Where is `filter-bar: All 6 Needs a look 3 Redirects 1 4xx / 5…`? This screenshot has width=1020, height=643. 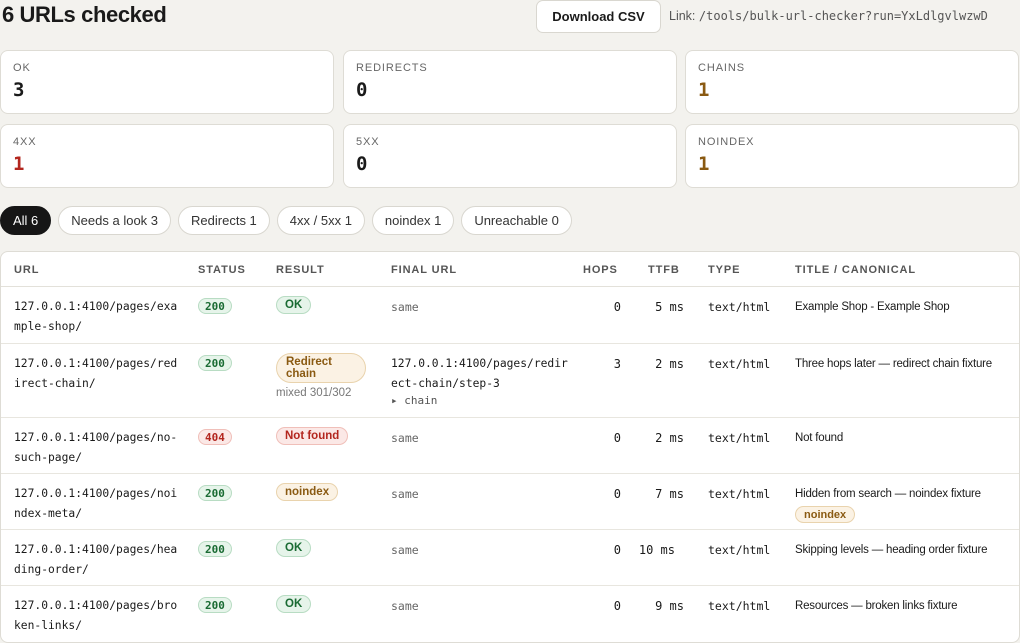 filter-bar: All 6 Needs a look 3 Redirects 1 4xx / 5… is located at coordinates (286, 220).